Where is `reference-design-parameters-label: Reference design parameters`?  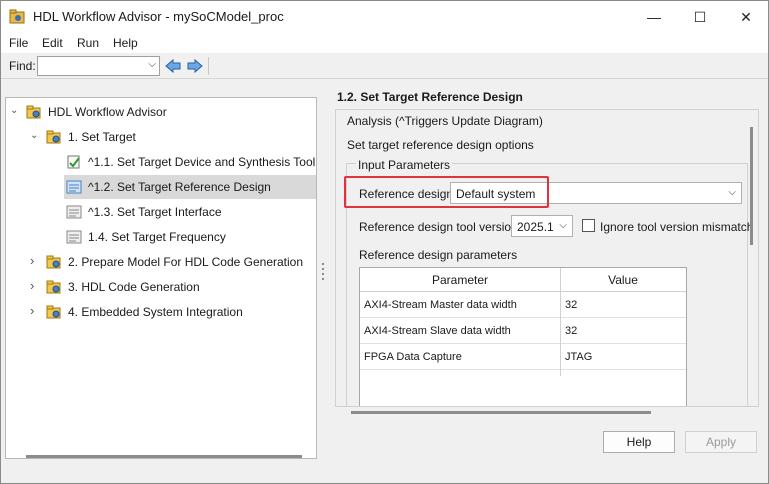
reference-design-parameters-label: Reference design parameters is located at coordinates (438, 255).